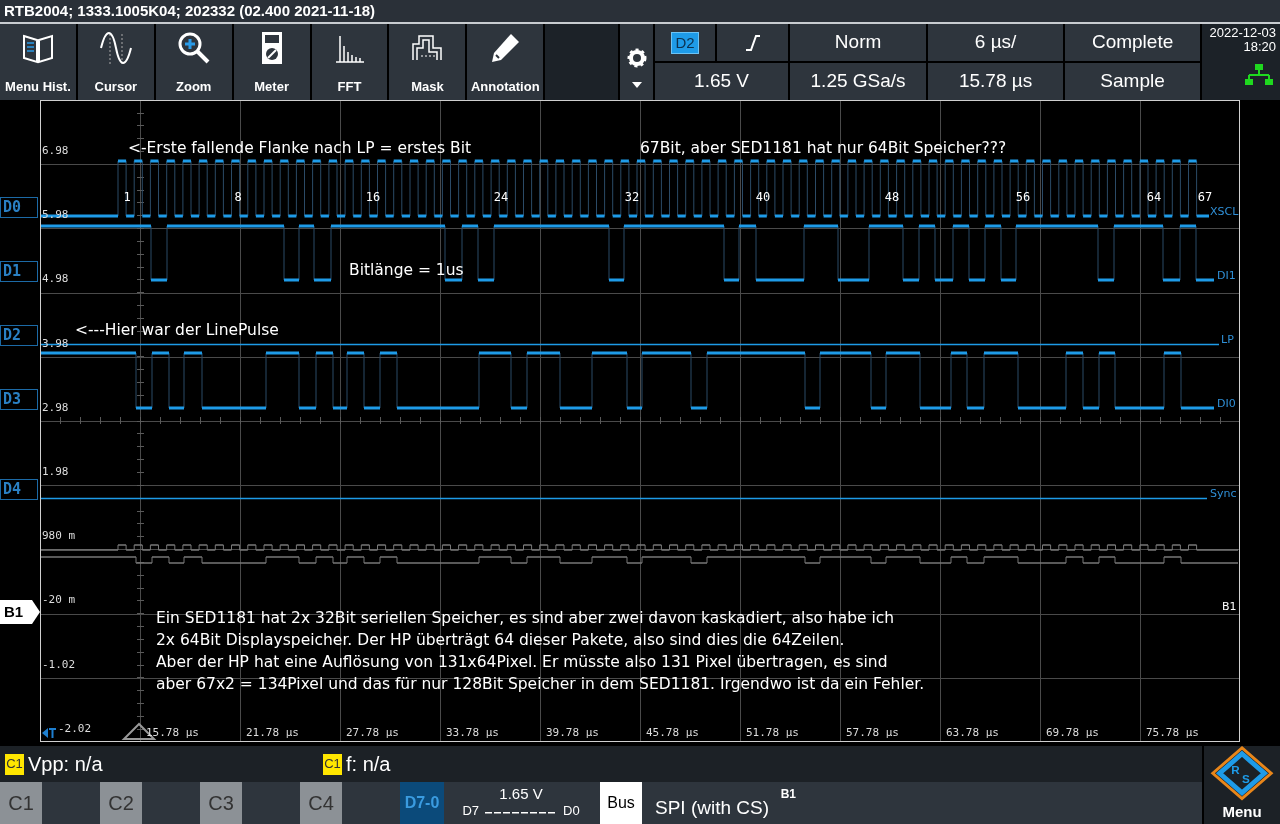 The width and height of the screenshot is (1280, 824). What do you see at coordinates (722, 81) in the screenshot?
I see `trigger-level-button: 1.65 V` at bounding box center [722, 81].